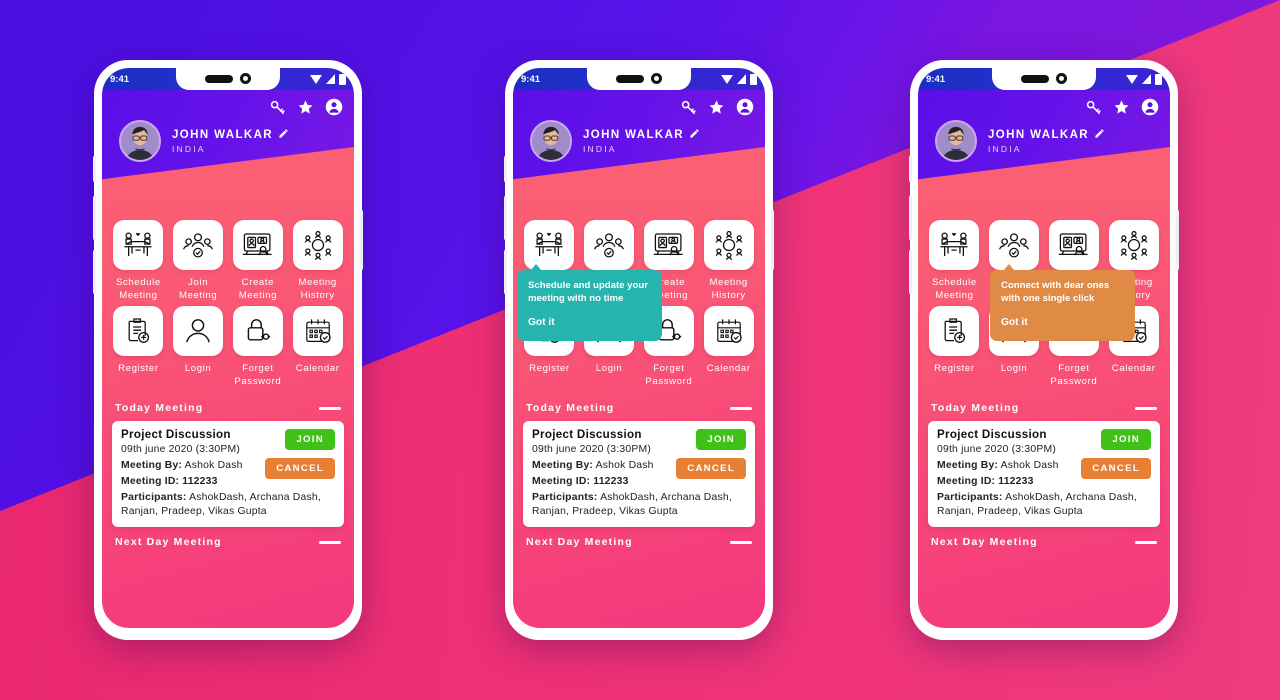 This screenshot has height=700, width=1280. What do you see at coordinates (970, 497) in the screenshot?
I see `participants-label: Participants:` at bounding box center [970, 497].